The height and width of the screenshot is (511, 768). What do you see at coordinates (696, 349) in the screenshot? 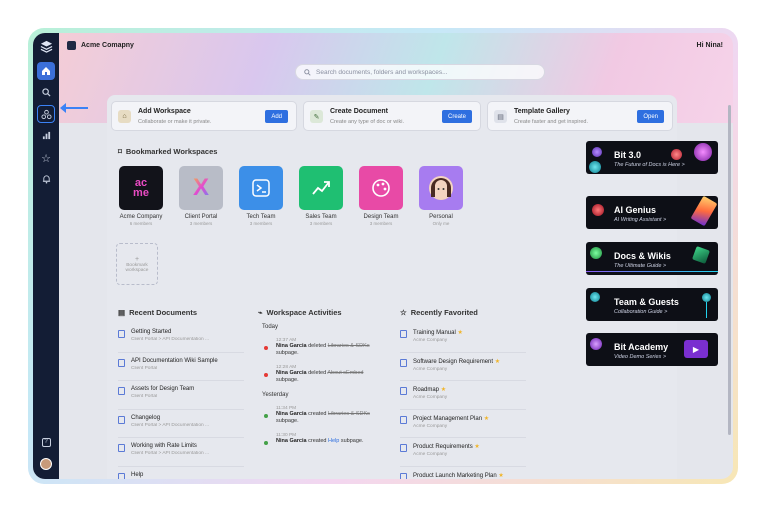
I see `video-play-icon: ▶` at bounding box center [696, 349].